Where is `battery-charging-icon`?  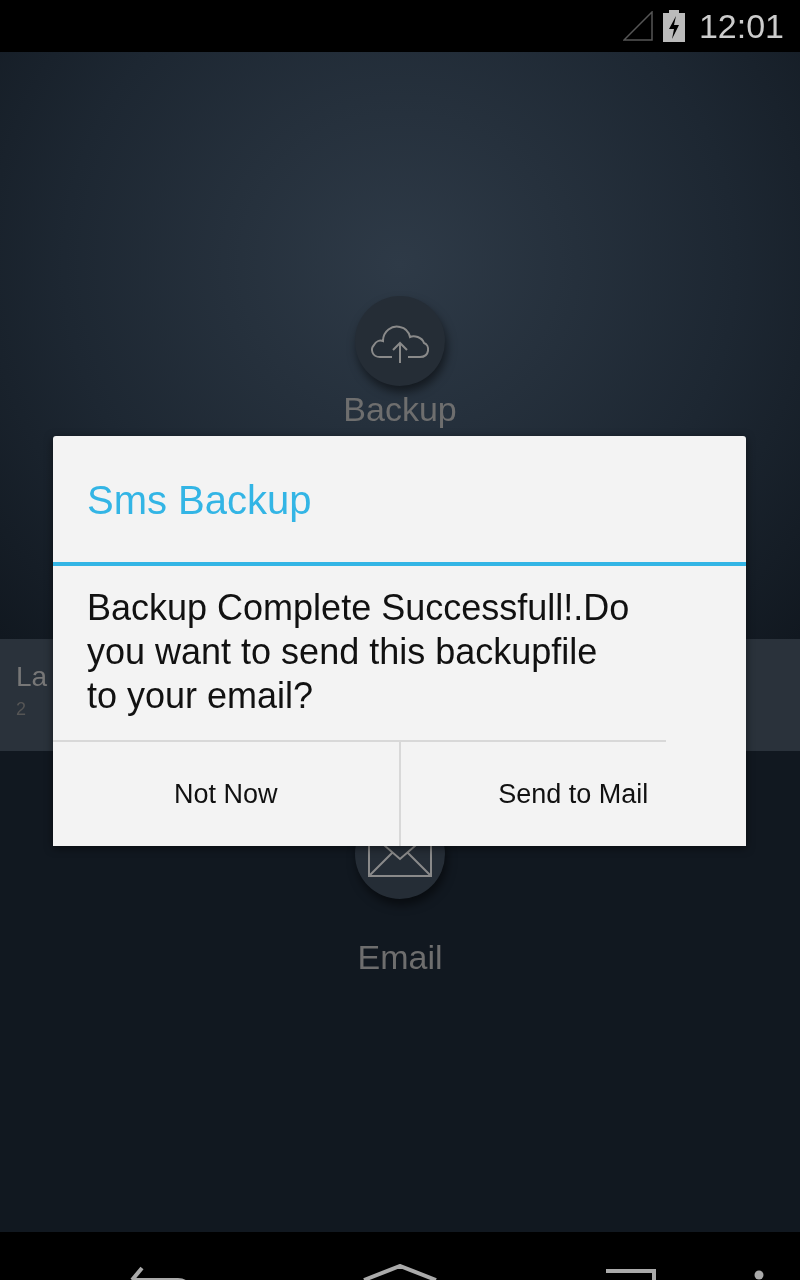 battery-charging-icon is located at coordinates (673, 26).